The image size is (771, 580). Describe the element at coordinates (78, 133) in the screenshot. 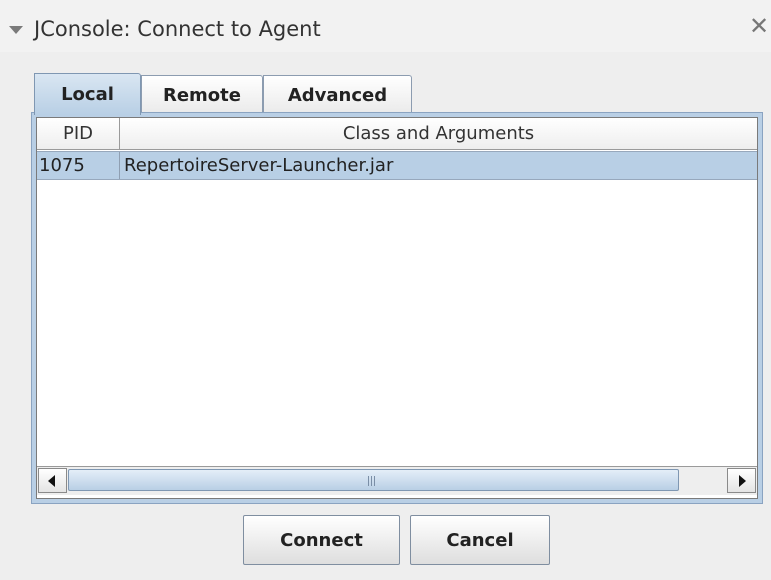

I see `column-header-pid: PID` at that location.